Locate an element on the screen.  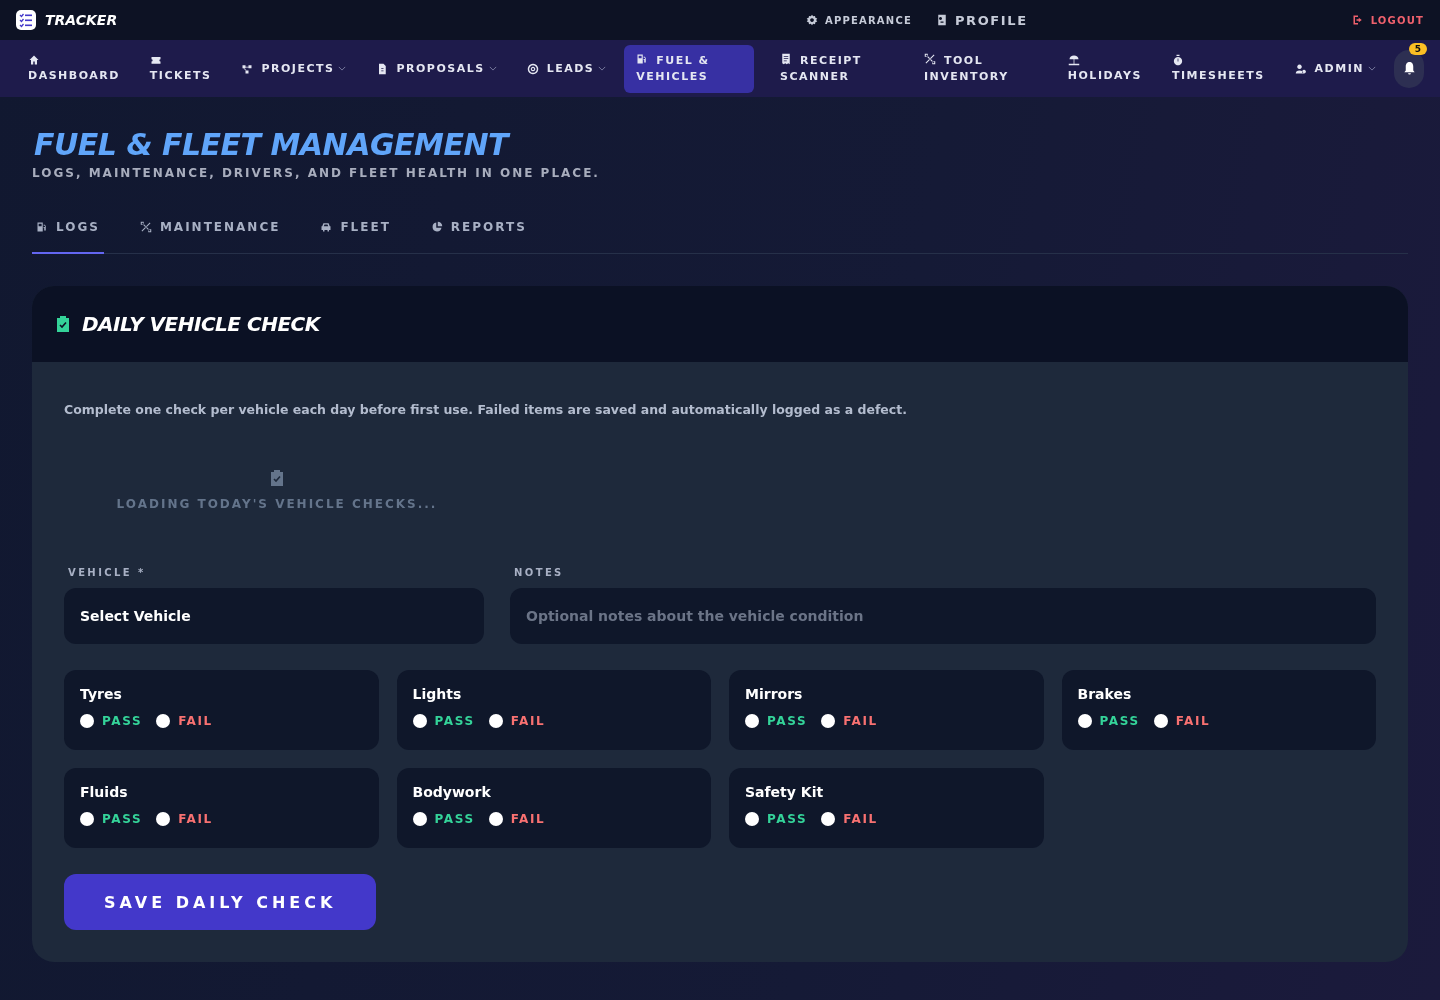
page-subtitle: LOGS, MAINTENANCE, DRIVERS, AND FLEET HEALTH IN ONE PLACE. is located at coordinates (316, 173).